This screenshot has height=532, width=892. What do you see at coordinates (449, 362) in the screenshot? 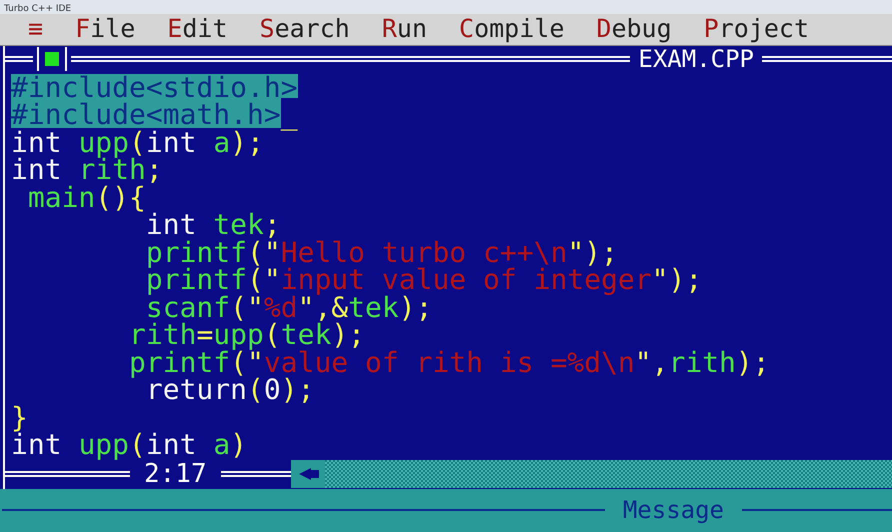
I see `code-line: printf("value of rith is =%d\n",rith);` at bounding box center [449, 362].